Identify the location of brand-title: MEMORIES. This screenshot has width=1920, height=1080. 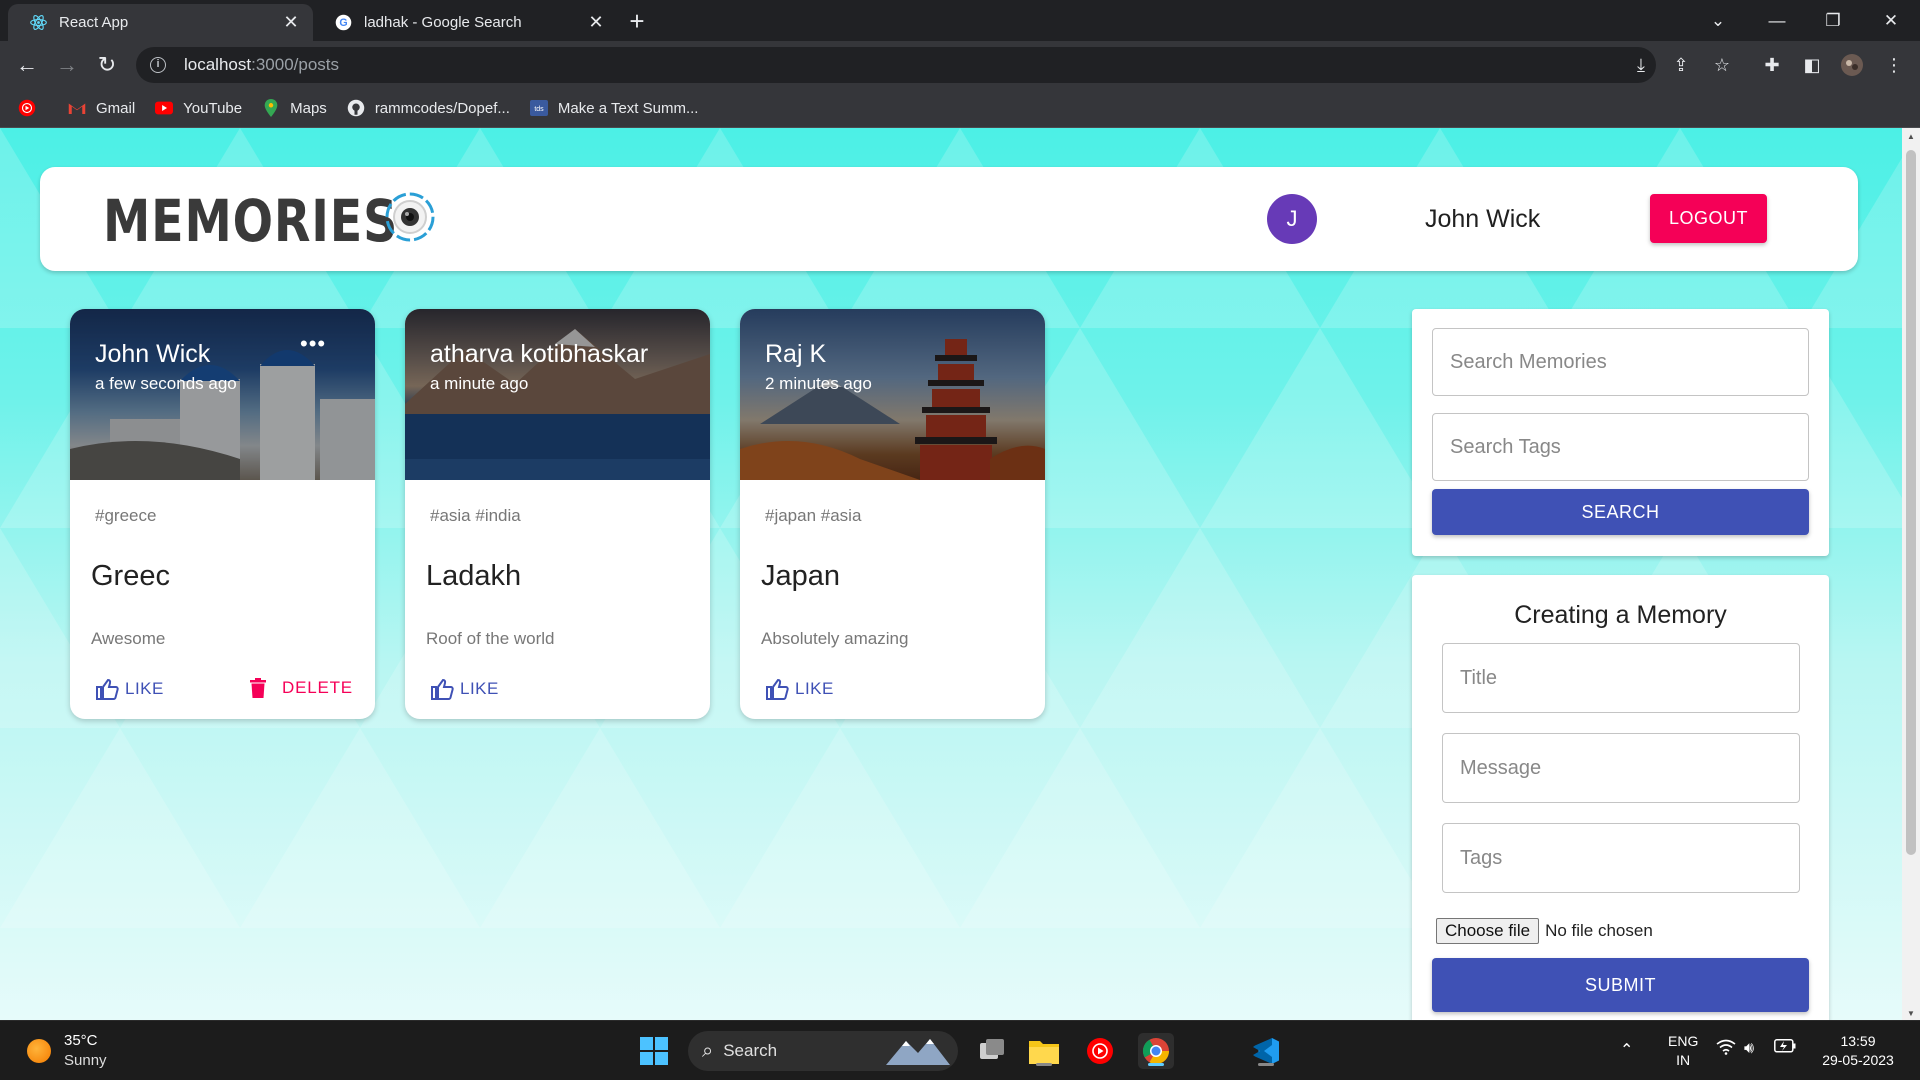
(250, 221).